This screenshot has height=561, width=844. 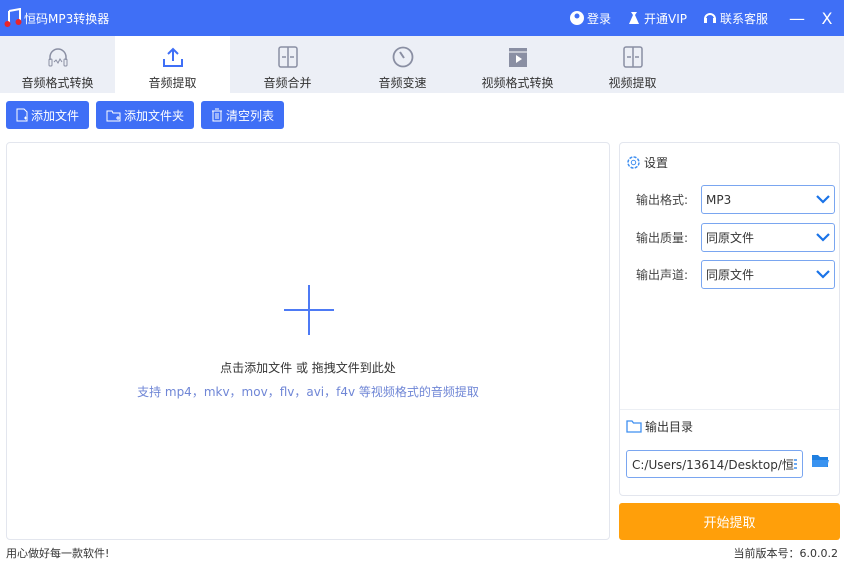 What do you see at coordinates (665, 18) in the screenshot?
I see `vip-label: 开通VIP` at bounding box center [665, 18].